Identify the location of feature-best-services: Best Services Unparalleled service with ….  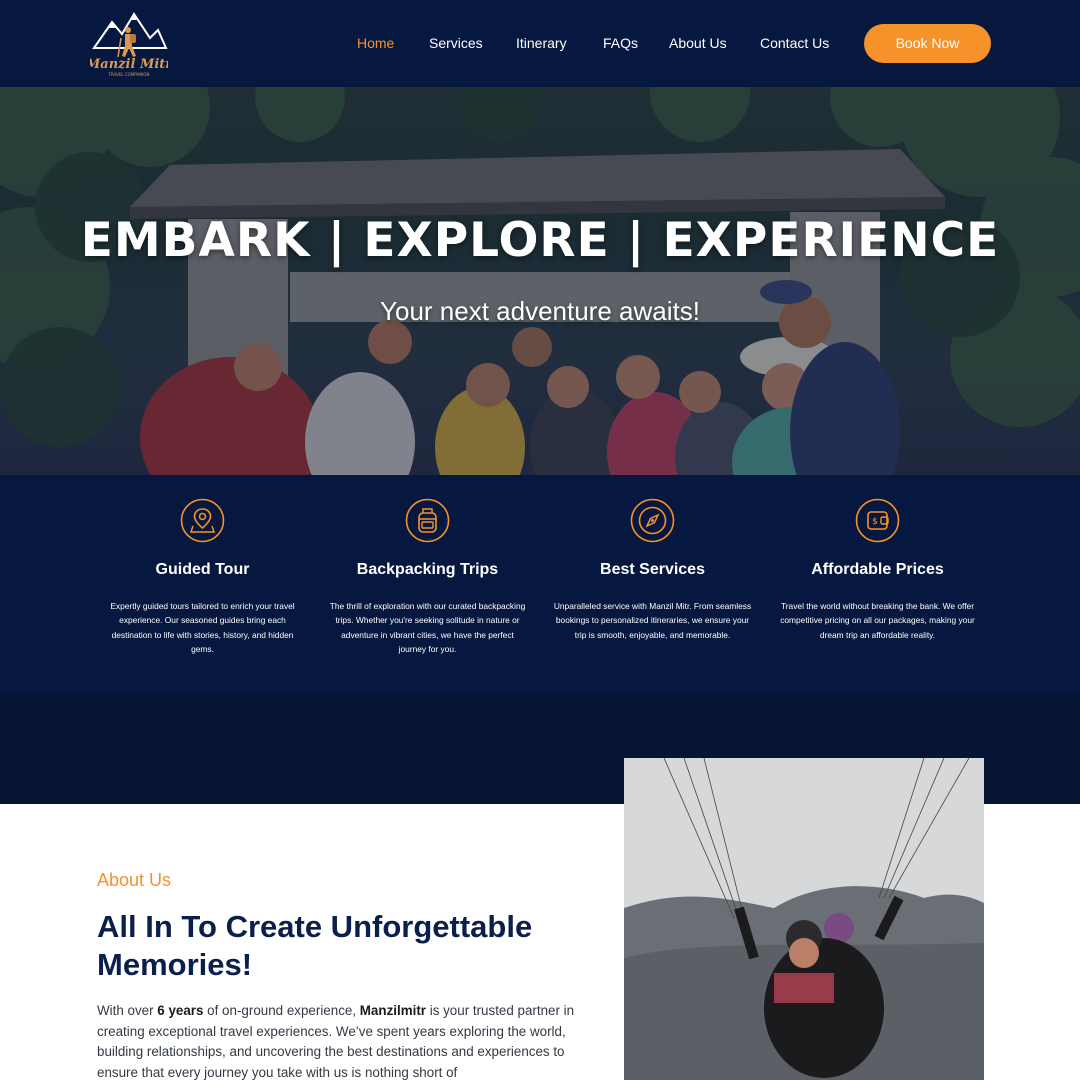
(652, 584).